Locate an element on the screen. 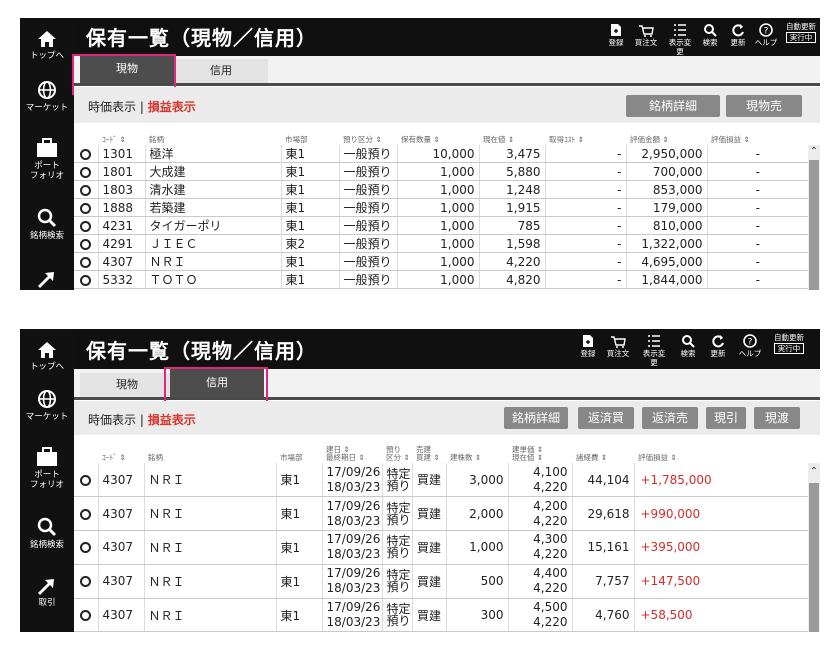 The height and width of the screenshot is (651, 840). cost-cell: - is located at coordinates (585, 244).